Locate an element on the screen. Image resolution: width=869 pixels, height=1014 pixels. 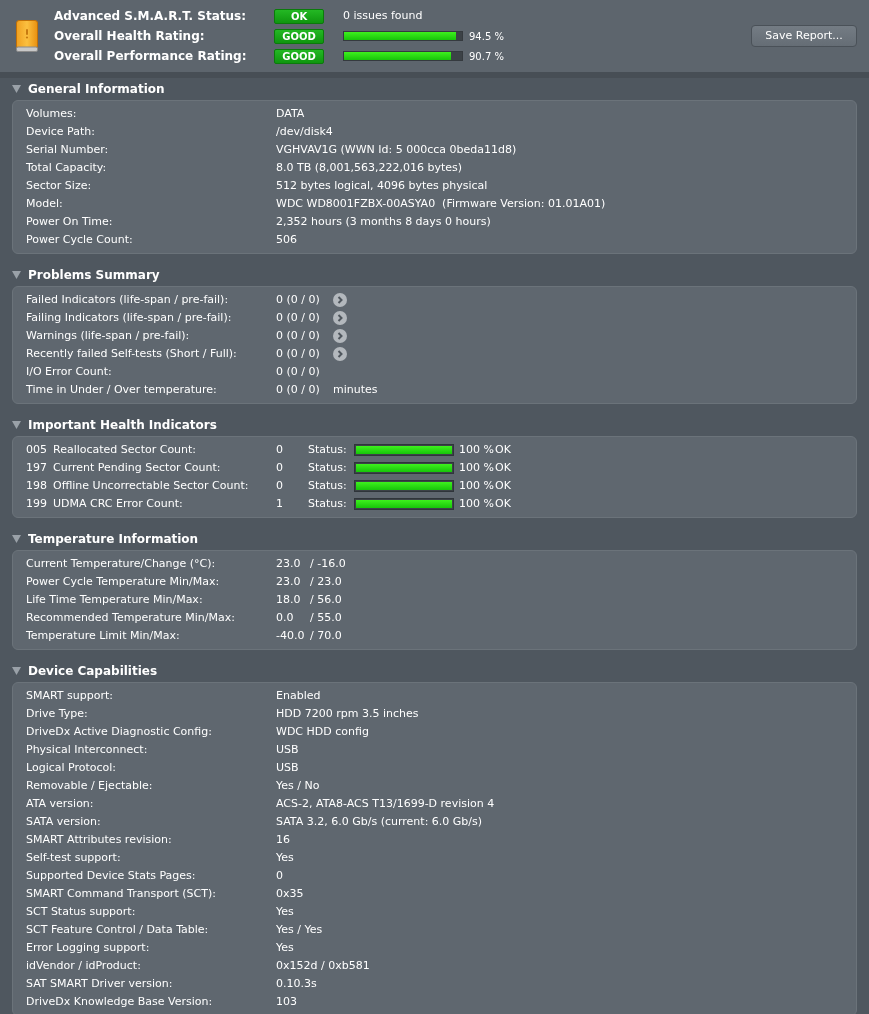
issues-text: 0 issues found is located at coordinates (383, 15).